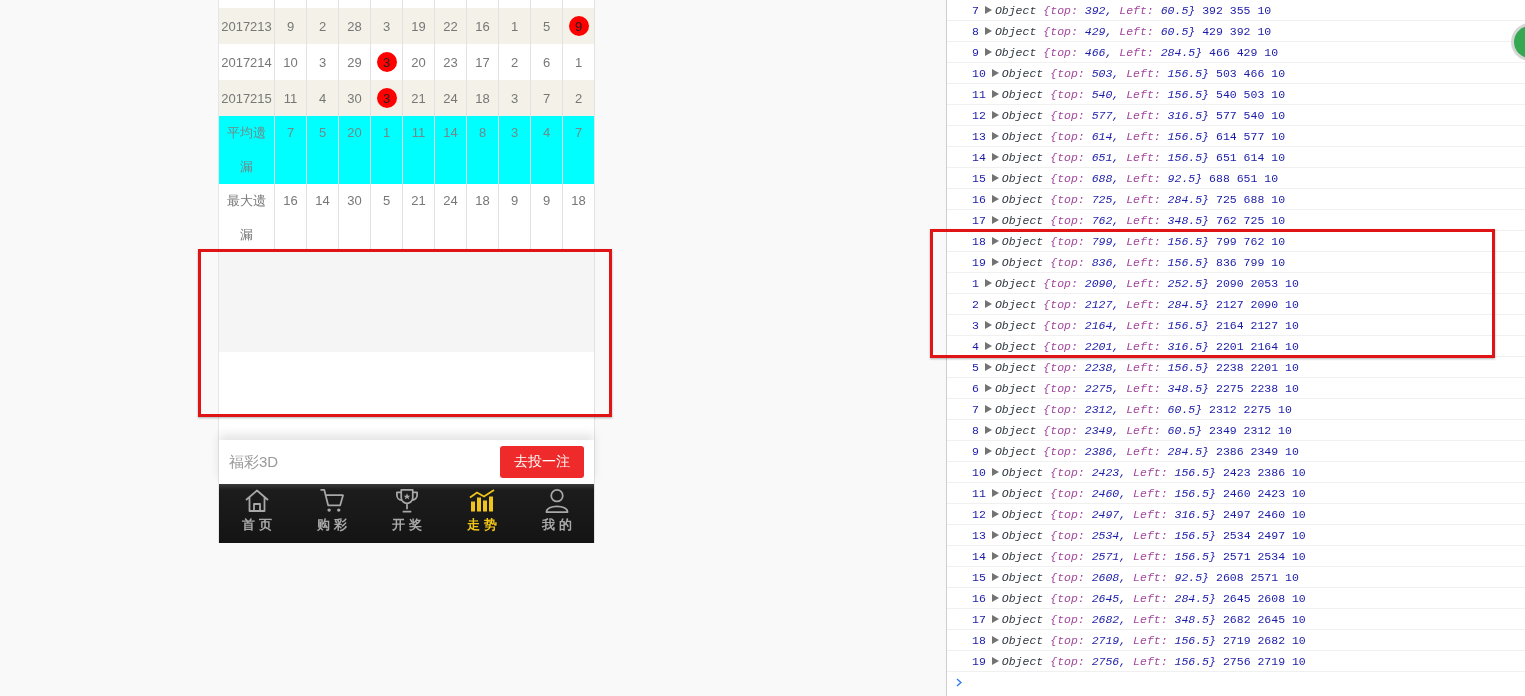  I want to click on object-preview: {top: 651, Left: 156.5}, so click(1129, 157).